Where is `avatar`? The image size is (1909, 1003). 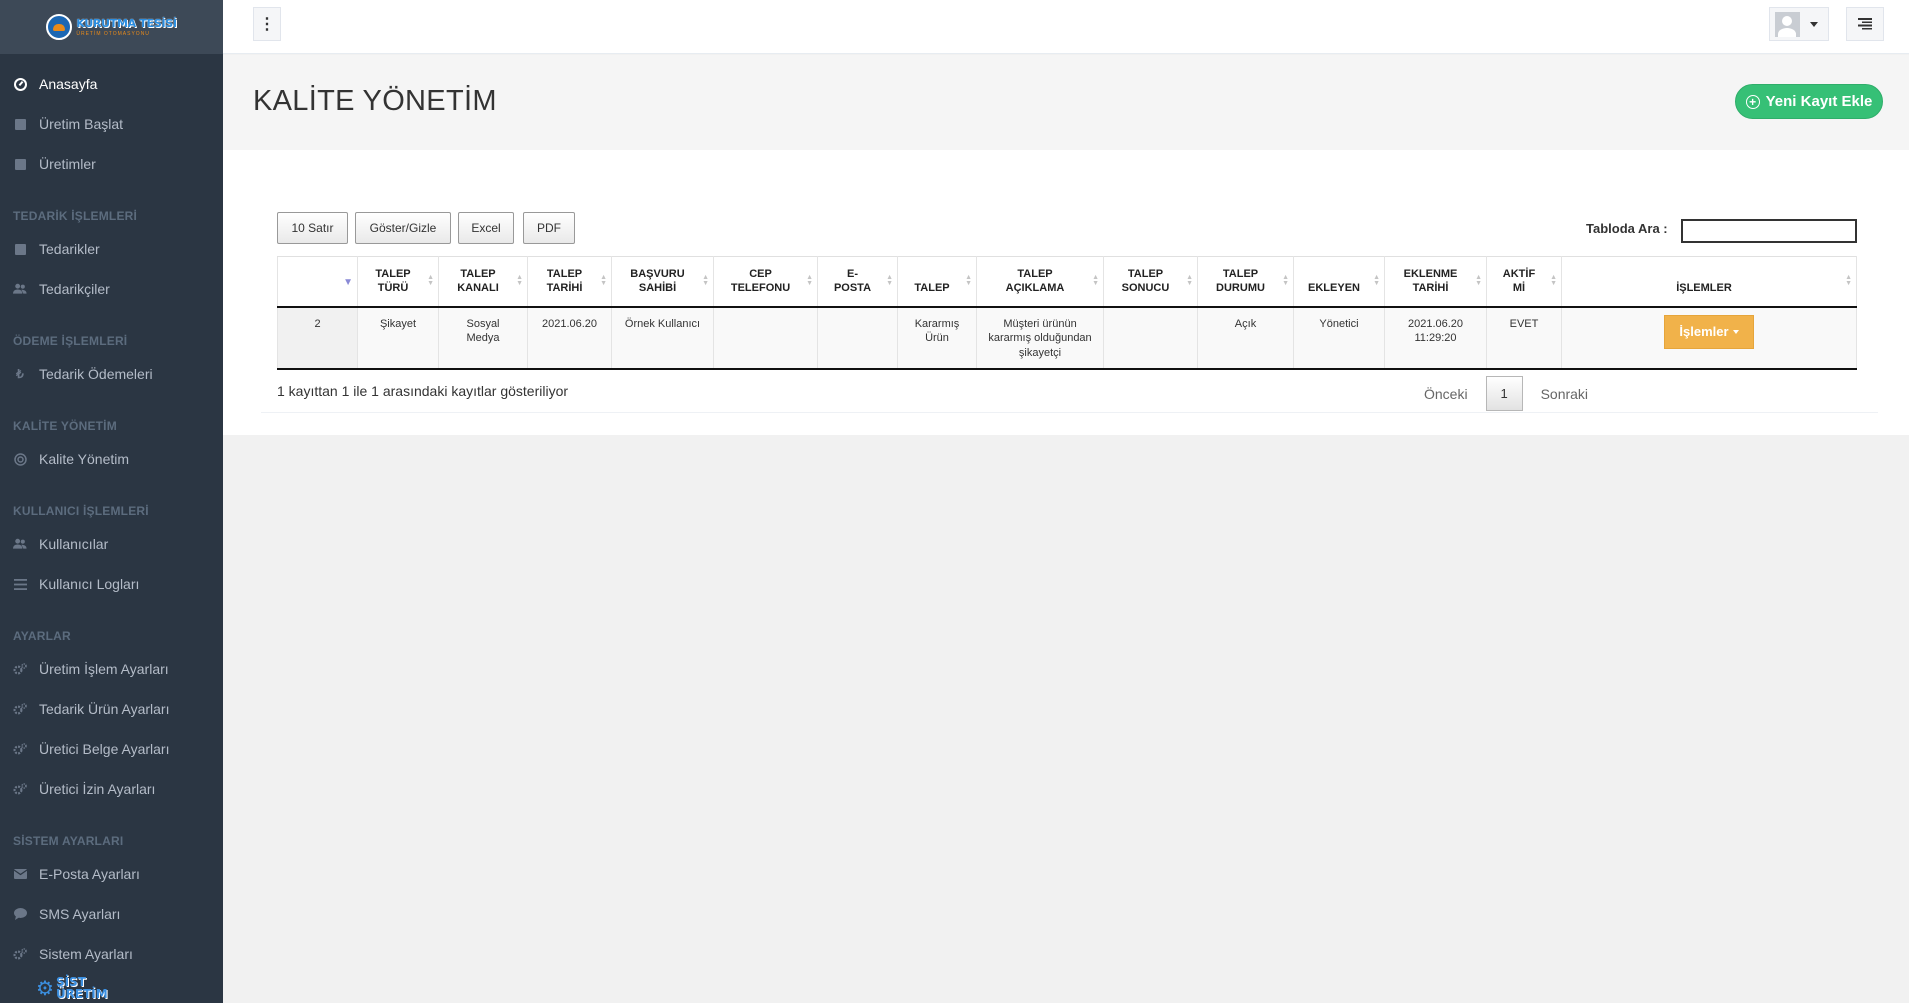 avatar is located at coordinates (1787, 24).